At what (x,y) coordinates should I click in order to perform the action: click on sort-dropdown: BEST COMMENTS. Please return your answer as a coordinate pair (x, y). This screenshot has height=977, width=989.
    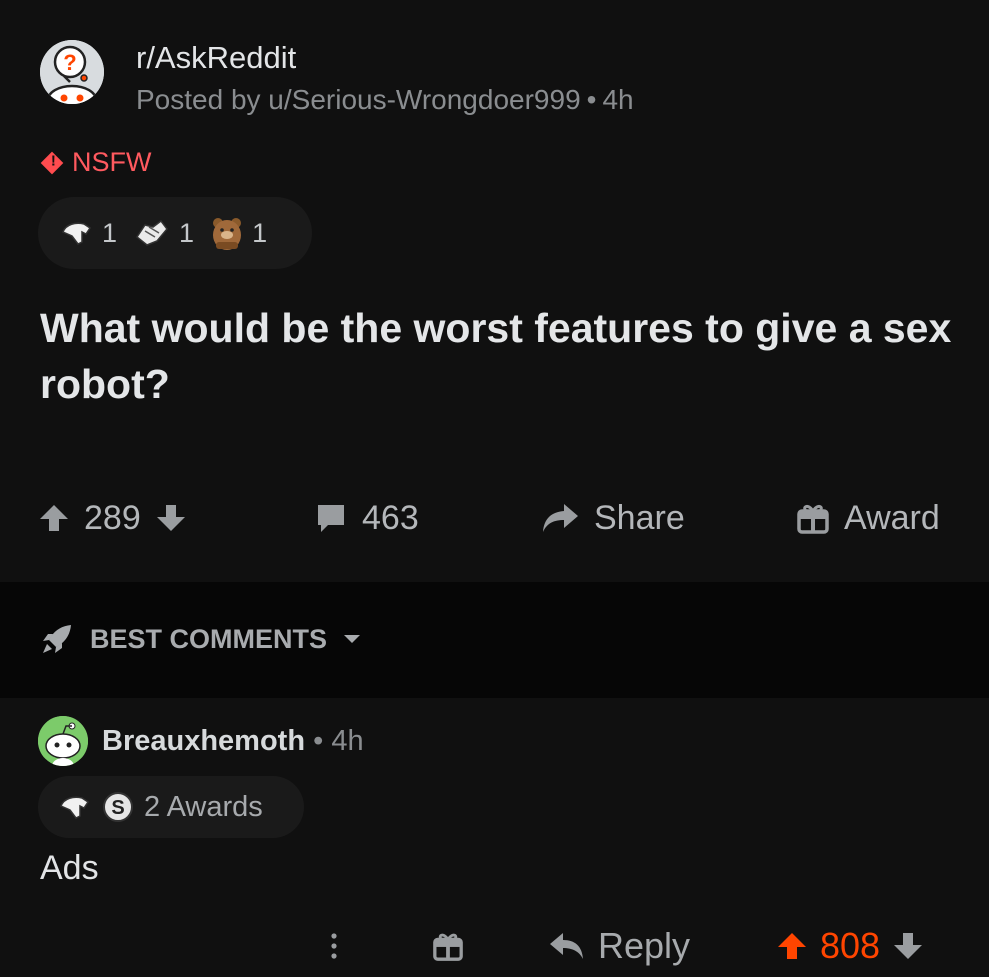
    Looking at the image, I should click on (200, 639).